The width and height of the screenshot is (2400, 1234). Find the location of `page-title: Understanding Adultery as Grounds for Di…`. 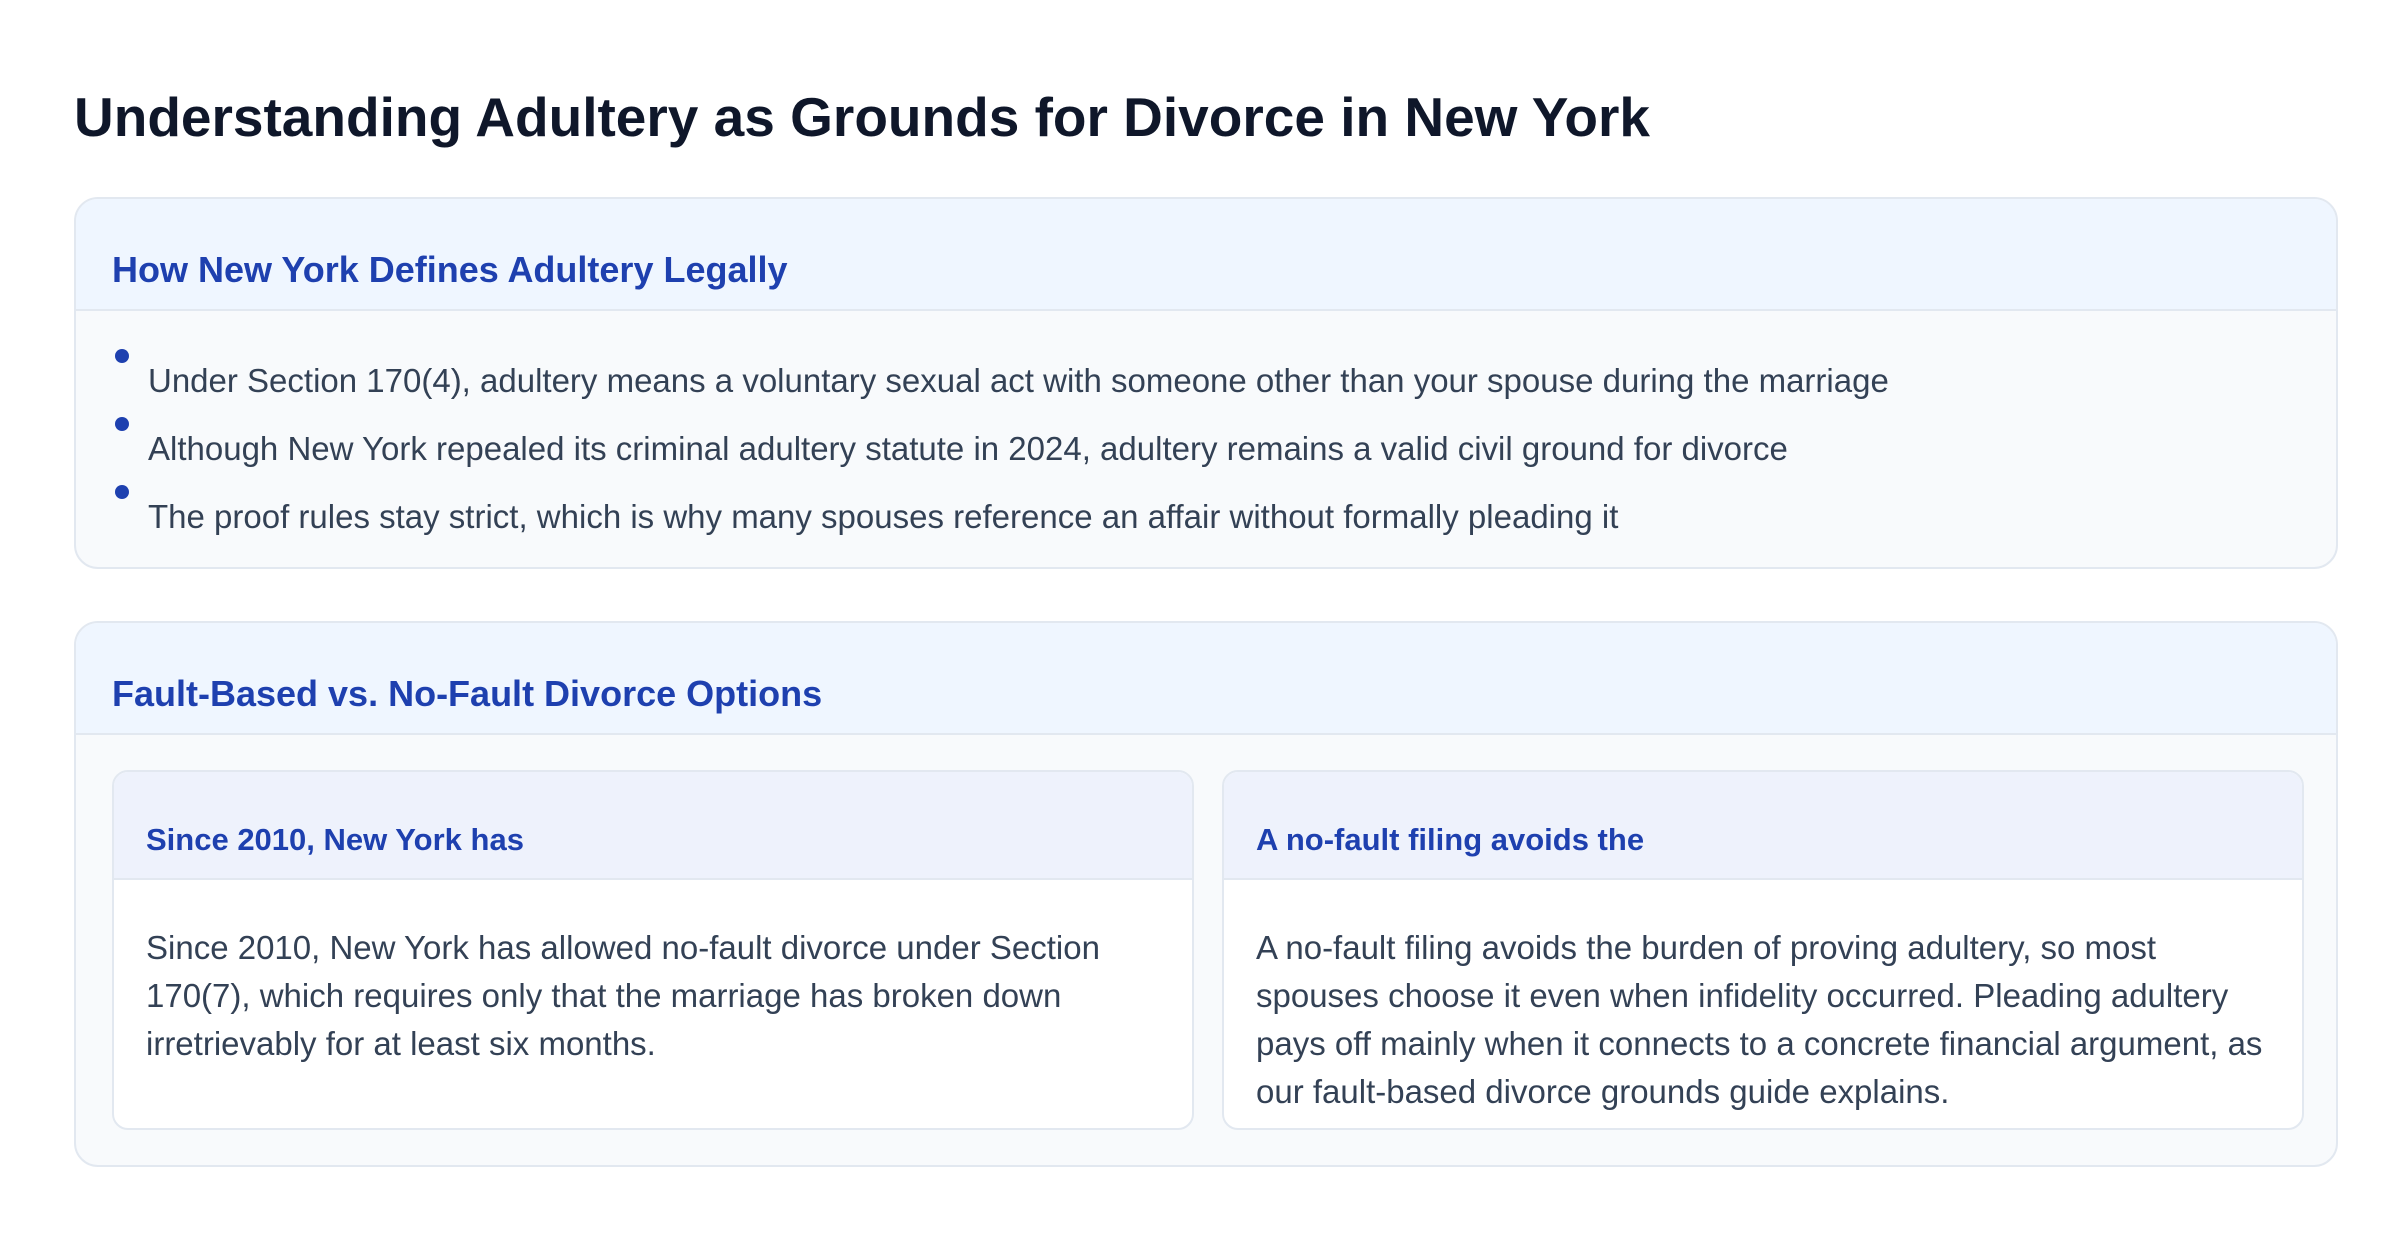

page-title: Understanding Adultery as Grounds for Di… is located at coordinates (862, 117).